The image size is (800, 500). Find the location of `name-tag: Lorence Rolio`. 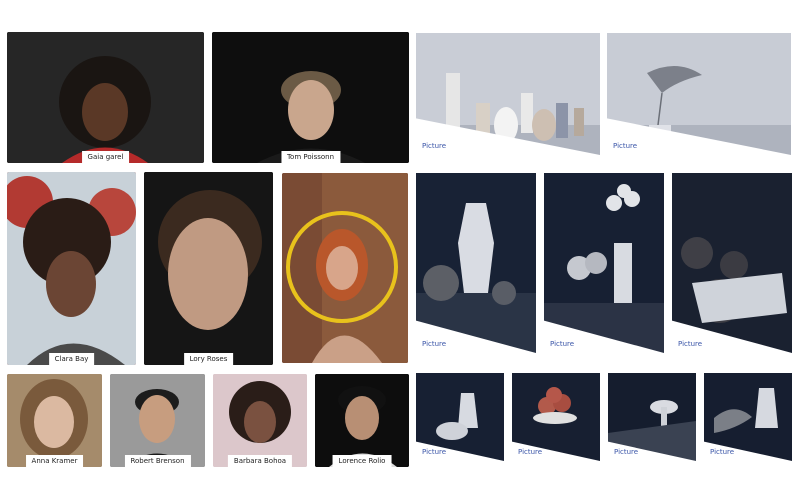

name-tag: Lorence Rolio is located at coordinates (362, 461).